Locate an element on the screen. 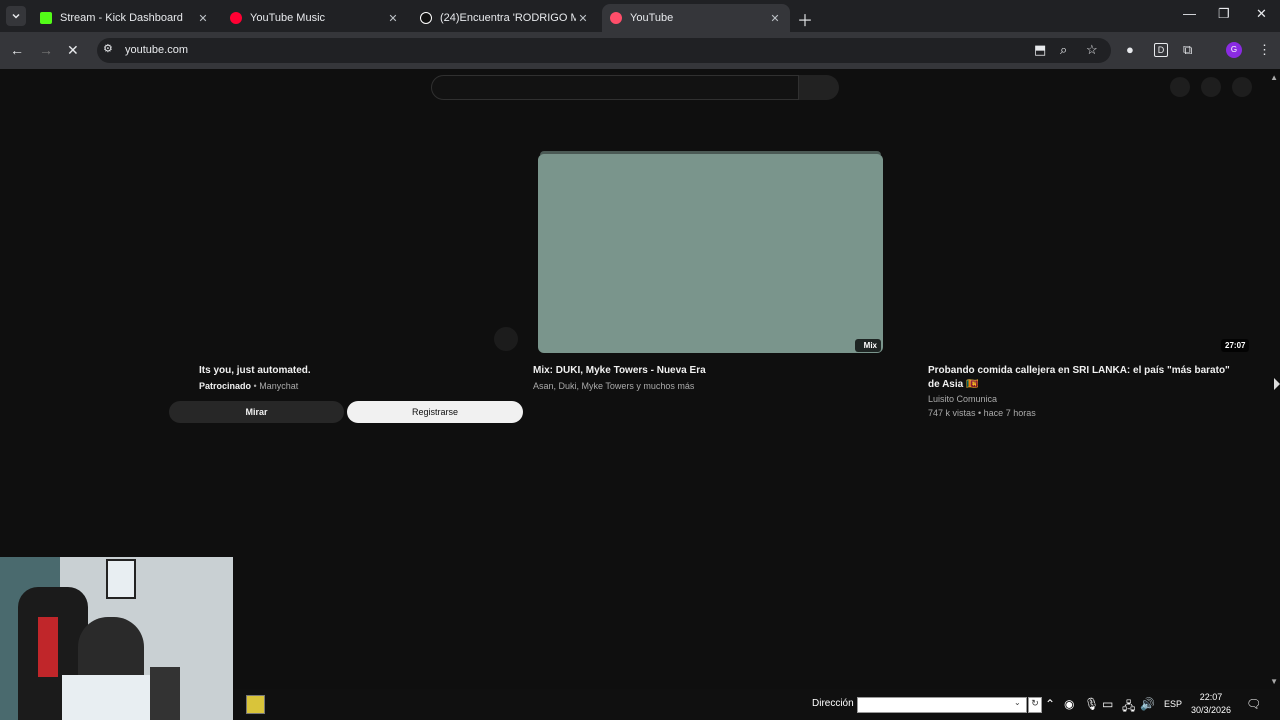 The image size is (1280, 720). menu-kebab-icon: ⋮ is located at coordinates (1264, 50).